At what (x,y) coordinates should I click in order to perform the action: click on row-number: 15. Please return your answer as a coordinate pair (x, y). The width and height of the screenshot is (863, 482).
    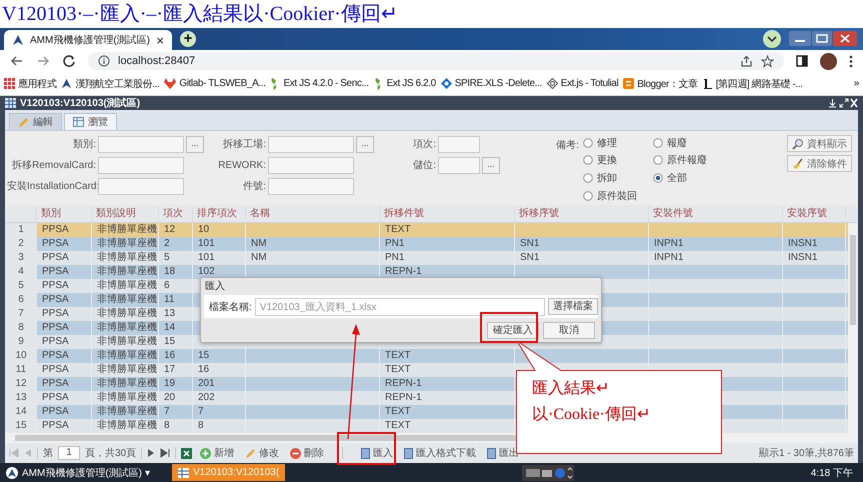
    Looking at the image, I should click on (21, 426).